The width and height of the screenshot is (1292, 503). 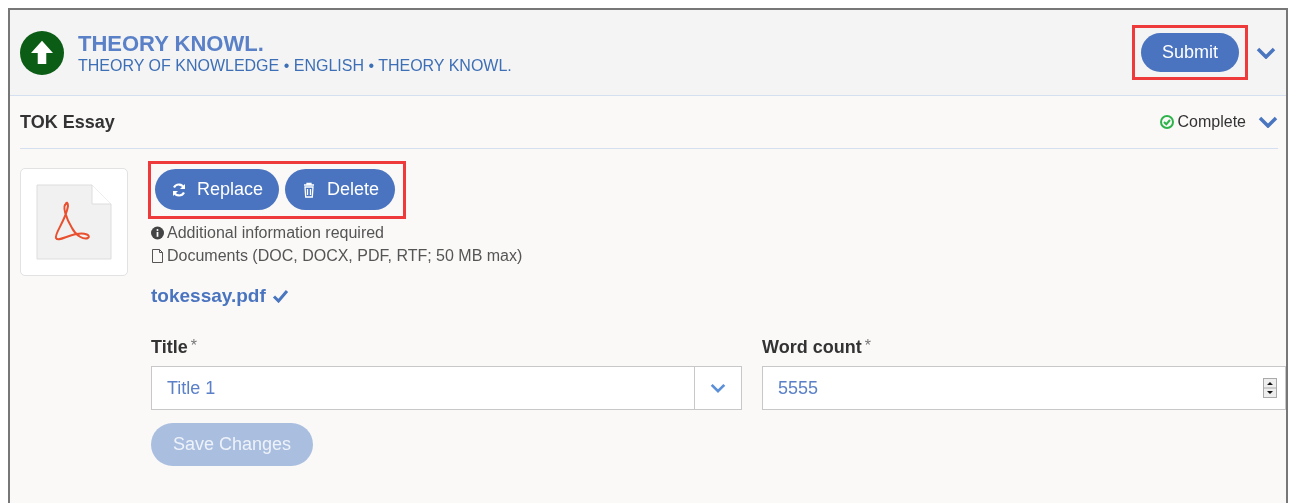 I want to click on note-text: Additional information required, so click(x=275, y=232).